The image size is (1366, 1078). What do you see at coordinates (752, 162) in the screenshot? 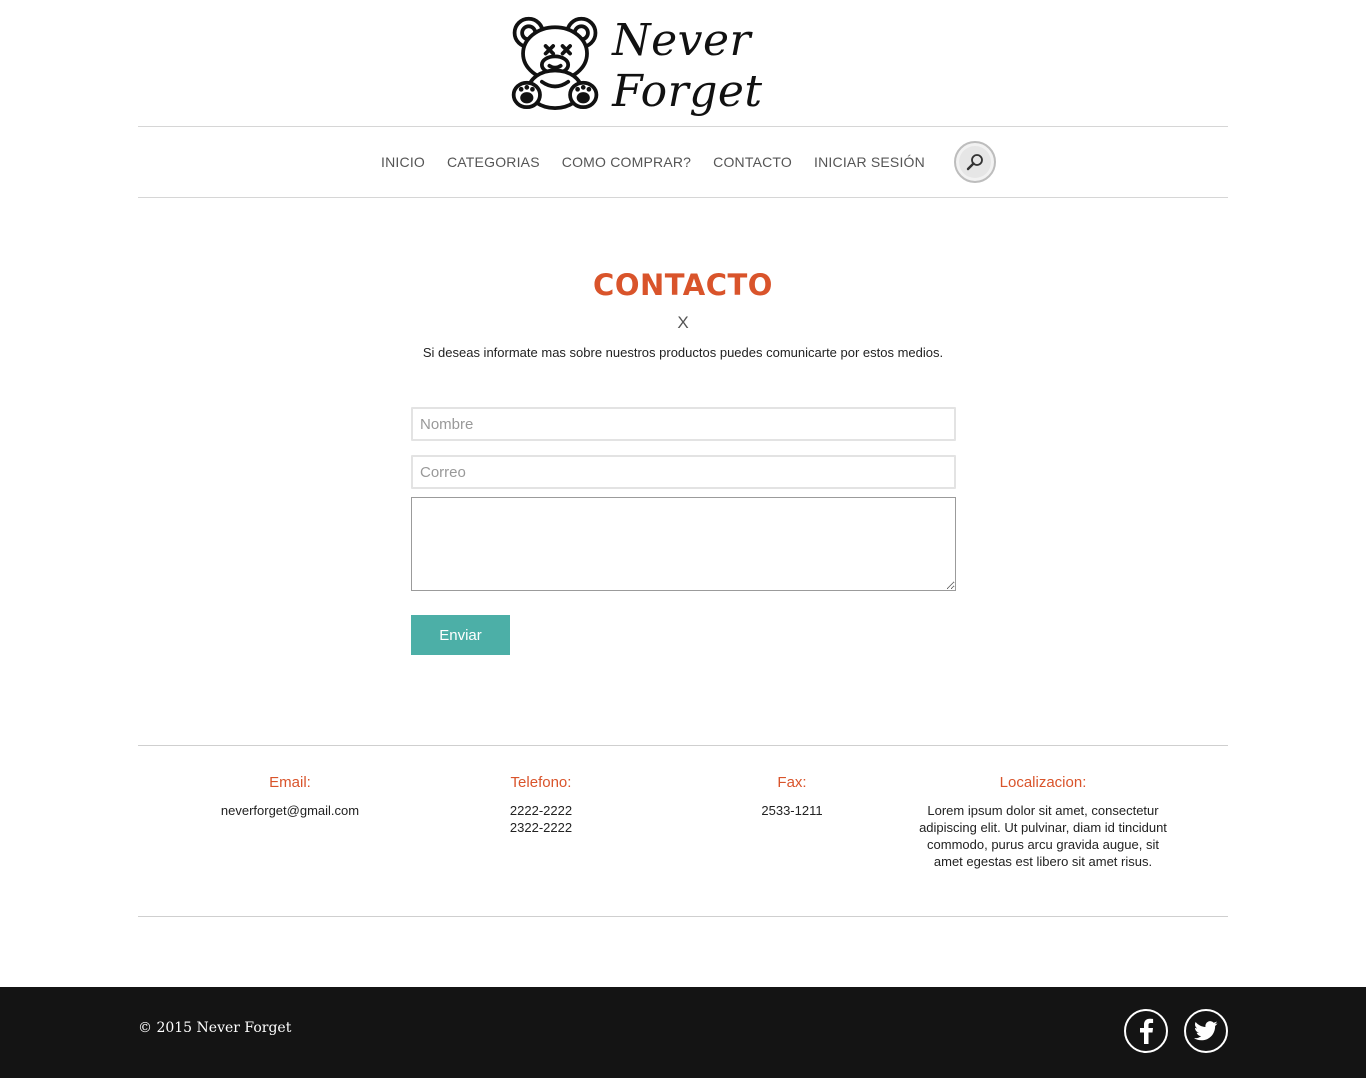
I see `nav-item-contacto: CONTACTO` at bounding box center [752, 162].